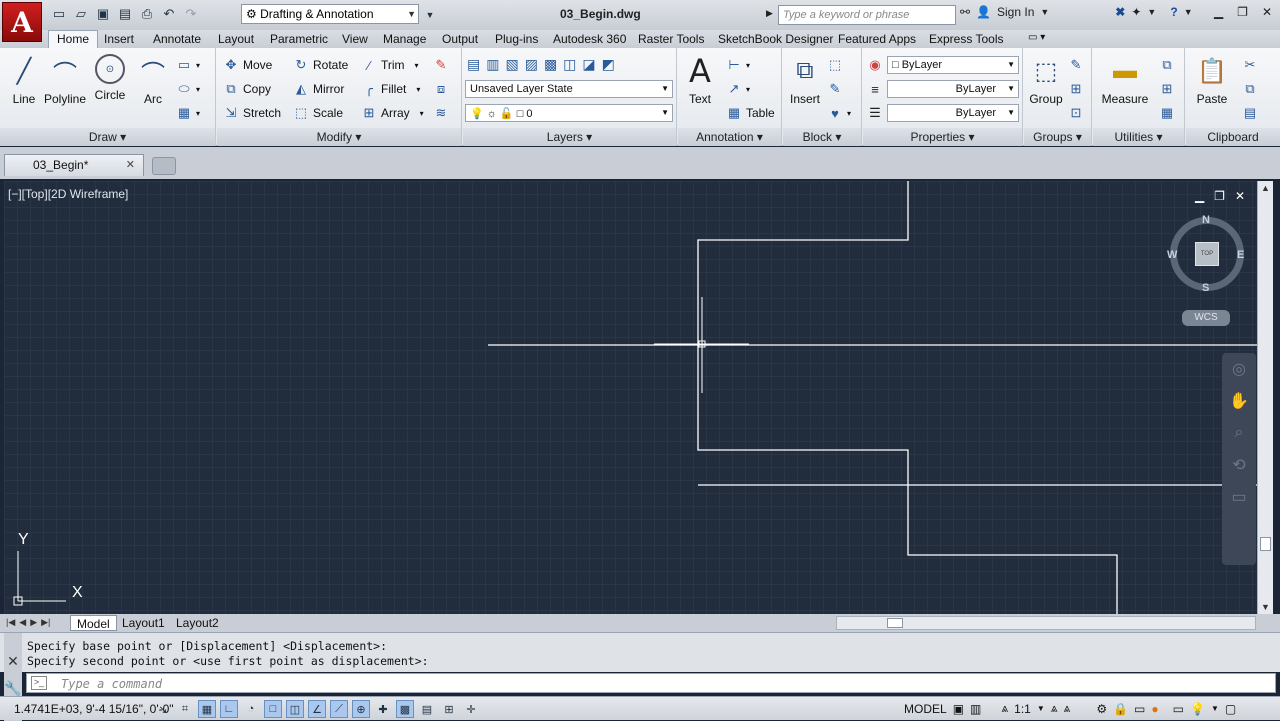 The image size is (1280, 721). Describe the element at coordinates (103, 14) in the screenshot. I see `save-icon: ▣` at that location.